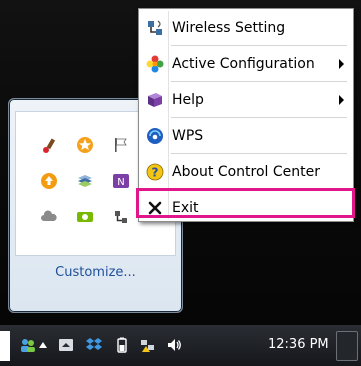 This screenshot has width=361, height=366. I want to click on network-warning-icon, so click(148, 345).